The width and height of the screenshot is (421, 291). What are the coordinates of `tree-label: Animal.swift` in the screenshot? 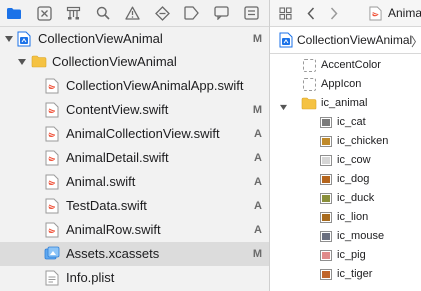 It's located at (101, 181).